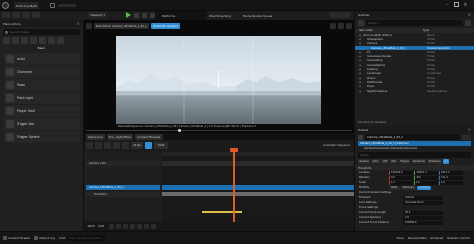 The width and height of the screenshot is (474, 244). Describe the element at coordinates (220, 15) in the screenshot. I see `pixel-streaming-button: Pixel Streaming` at that location.